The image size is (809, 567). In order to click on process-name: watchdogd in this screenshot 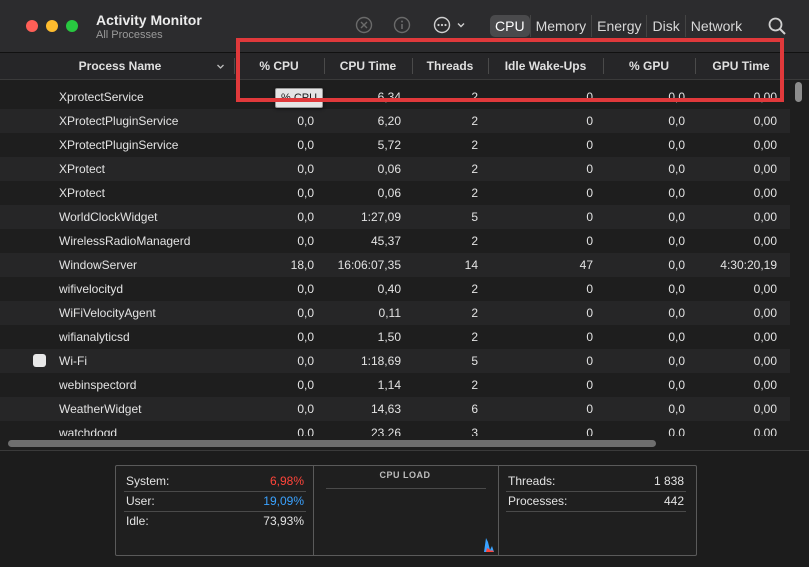, I will do `click(88, 431)`.